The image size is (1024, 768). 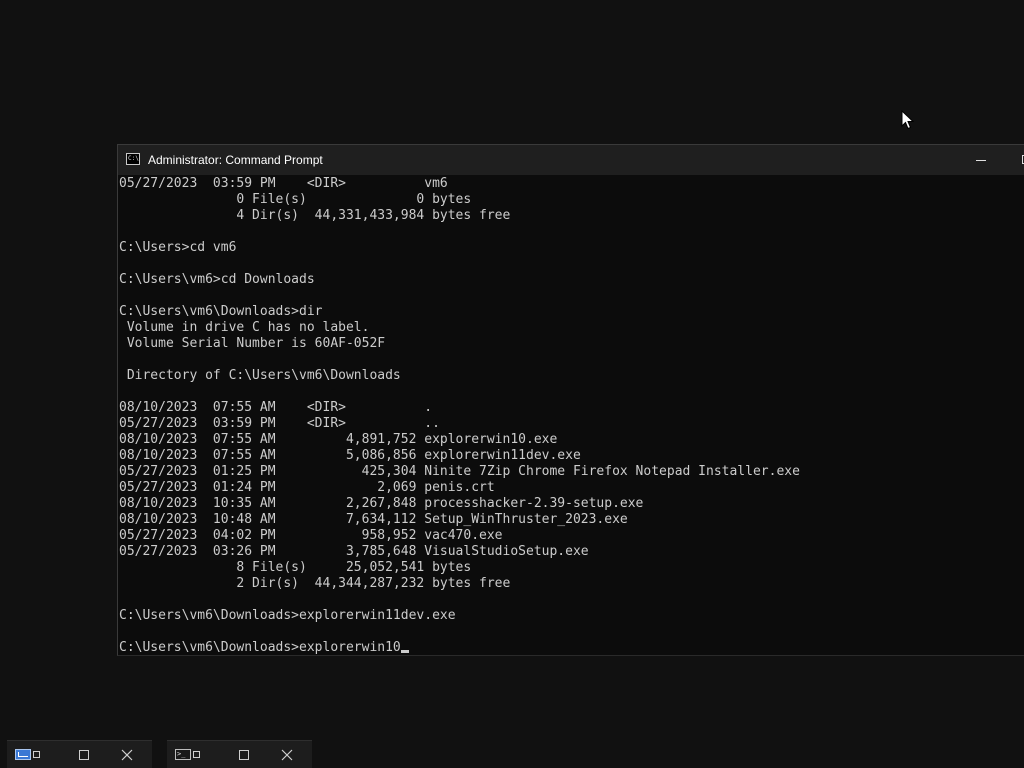 I want to click on console-line: Volume Serial Number is 60AF-052F, so click(x=252, y=343).